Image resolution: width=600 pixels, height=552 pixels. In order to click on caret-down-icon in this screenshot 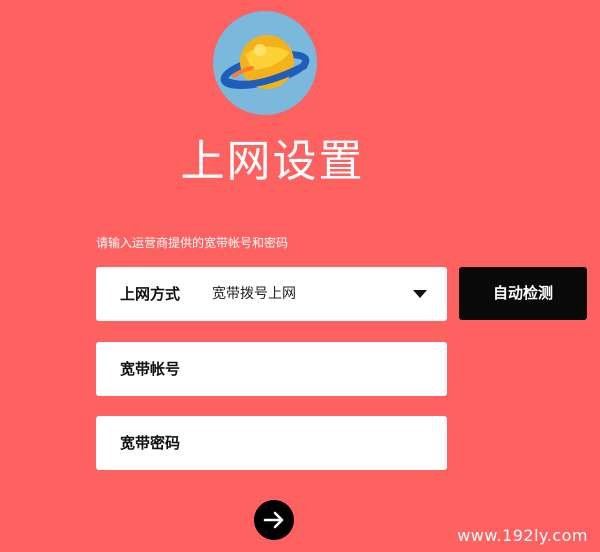, I will do `click(420, 294)`.